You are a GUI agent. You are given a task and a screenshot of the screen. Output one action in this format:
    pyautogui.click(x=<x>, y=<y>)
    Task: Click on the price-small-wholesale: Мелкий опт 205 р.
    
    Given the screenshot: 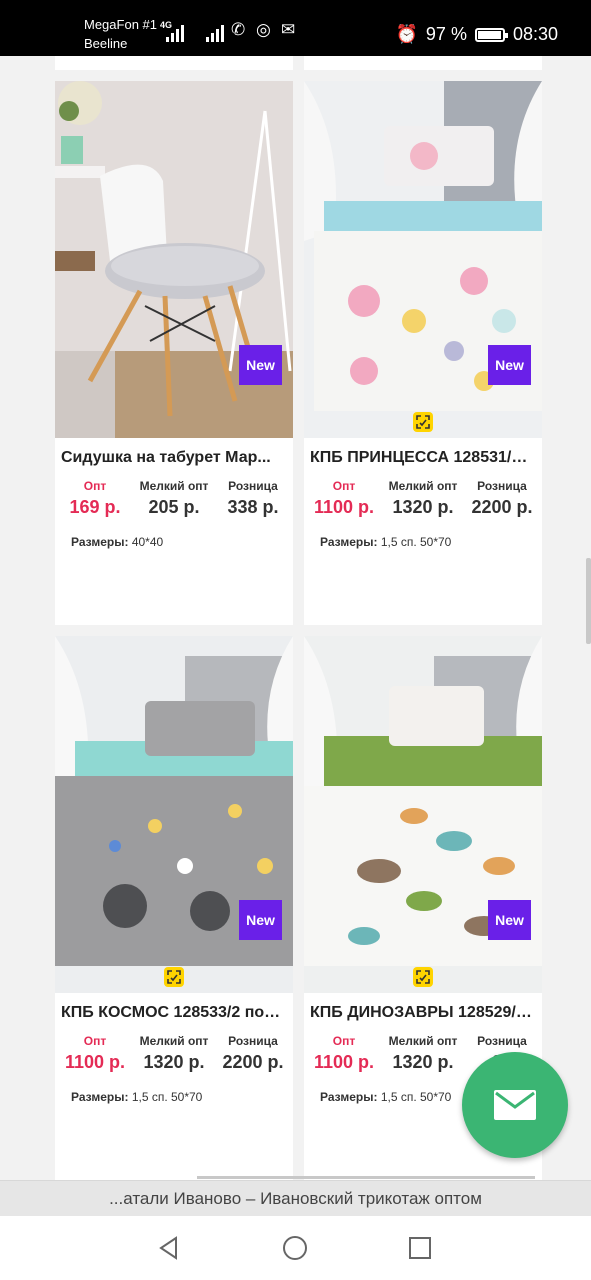 What is the action you would take?
    pyautogui.click(x=174, y=498)
    